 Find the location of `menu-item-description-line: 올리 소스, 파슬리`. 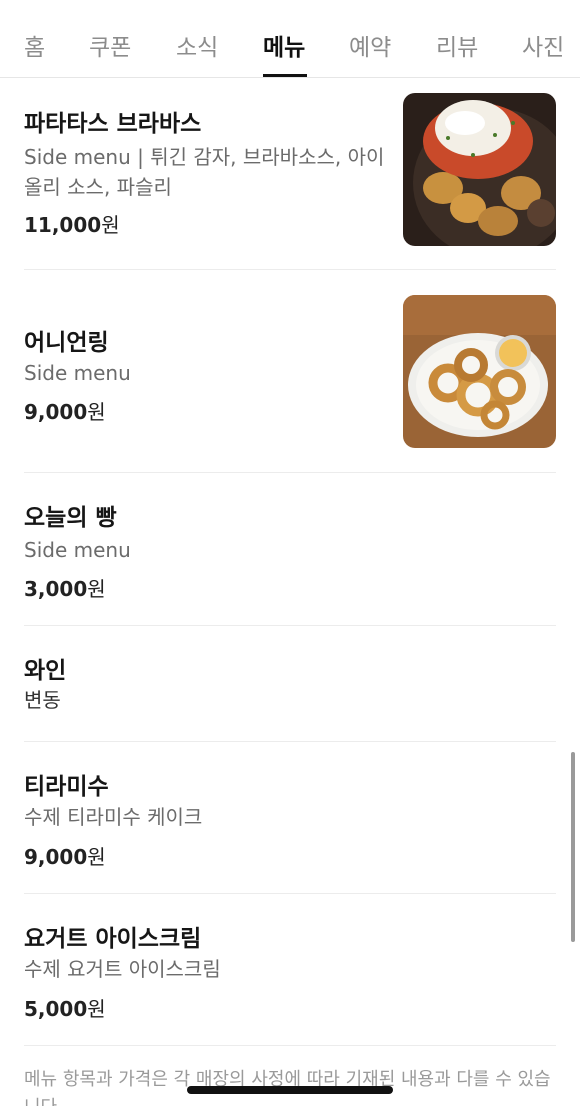

menu-item-description-line: 올리 소스, 파슬리 is located at coordinates (98, 187).